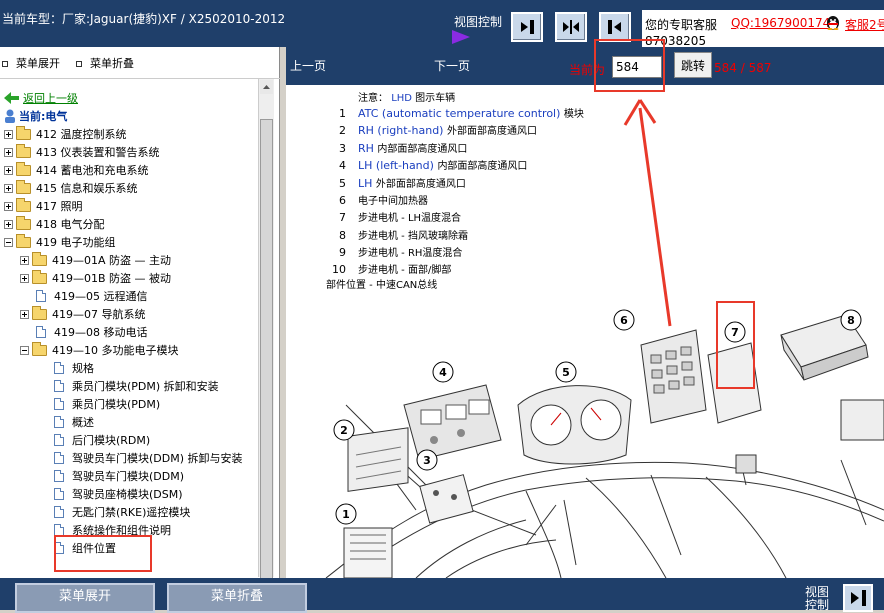 The height and width of the screenshot is (613, 884). I want to click on bottom-view-control-label: 视图控制, so click(817, 598).